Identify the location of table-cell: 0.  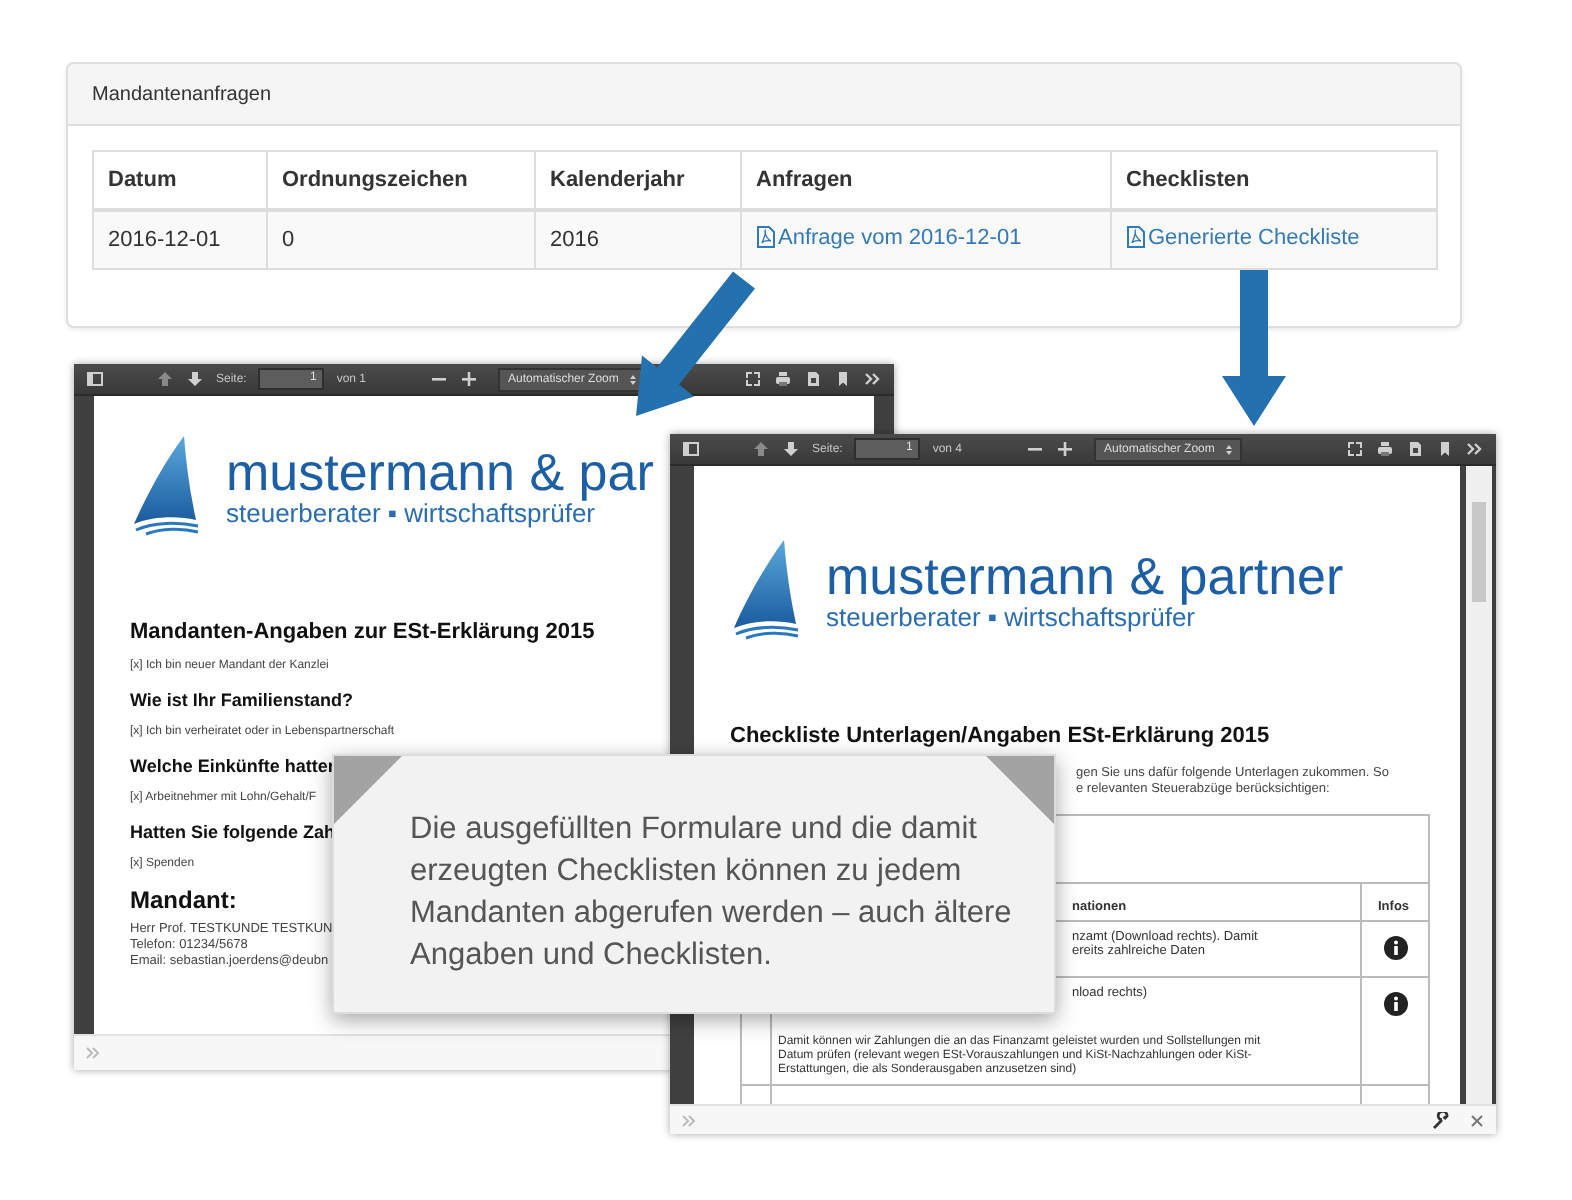
(401, 239).